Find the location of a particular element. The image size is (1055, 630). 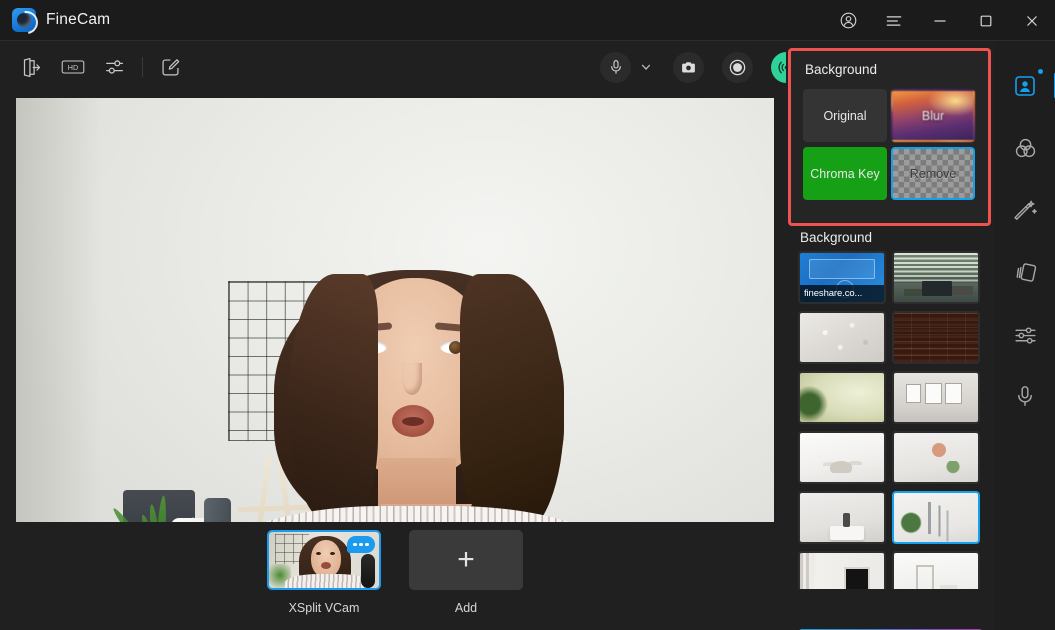

tool-rail is located at coordinates (1025, 335).